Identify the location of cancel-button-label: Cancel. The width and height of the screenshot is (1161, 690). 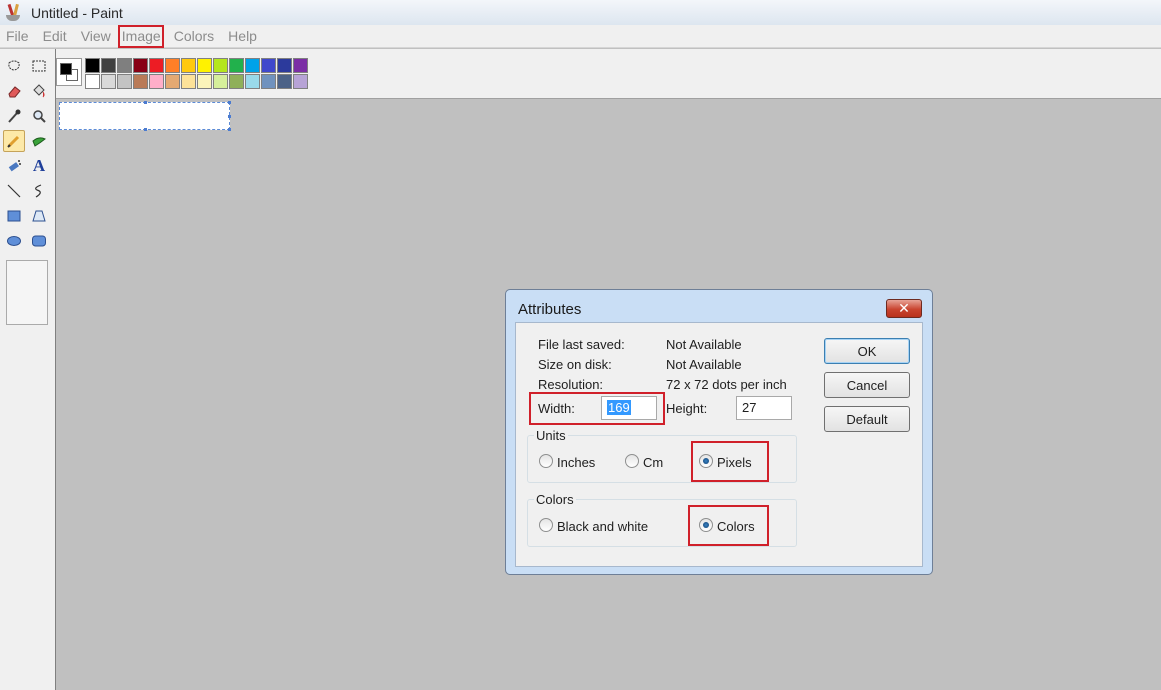
(867, 385).